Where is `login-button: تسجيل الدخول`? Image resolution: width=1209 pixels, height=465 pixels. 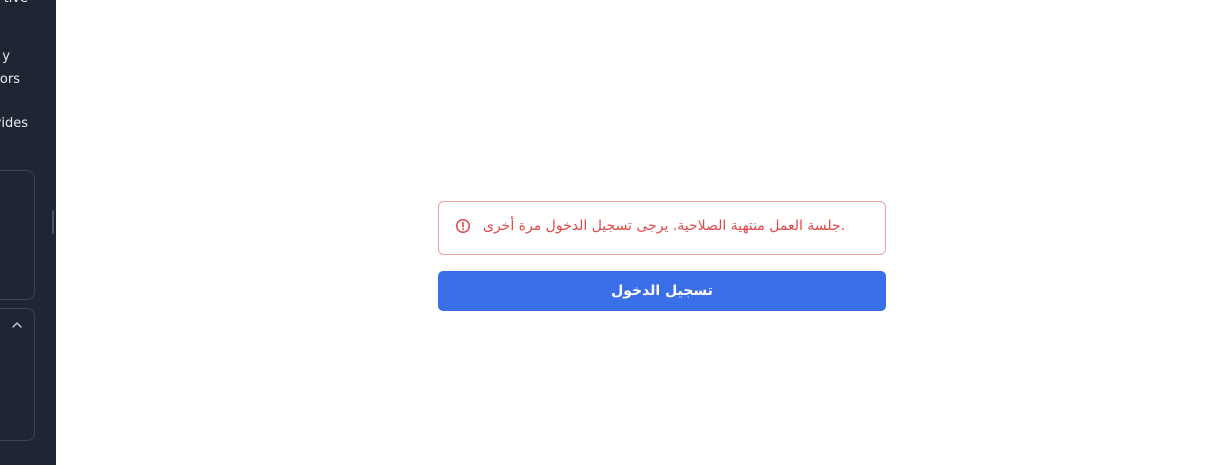 login-button: تسجيل الدخول is located at coordinates (662, 291).